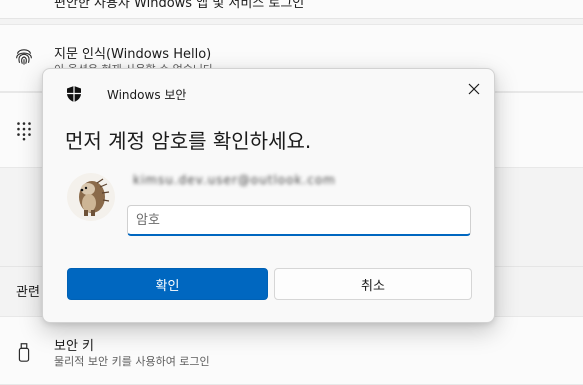 Image resolution: width=583 pixels, height=385 pixels. I want to click on shield-icon, so click(74, 94).